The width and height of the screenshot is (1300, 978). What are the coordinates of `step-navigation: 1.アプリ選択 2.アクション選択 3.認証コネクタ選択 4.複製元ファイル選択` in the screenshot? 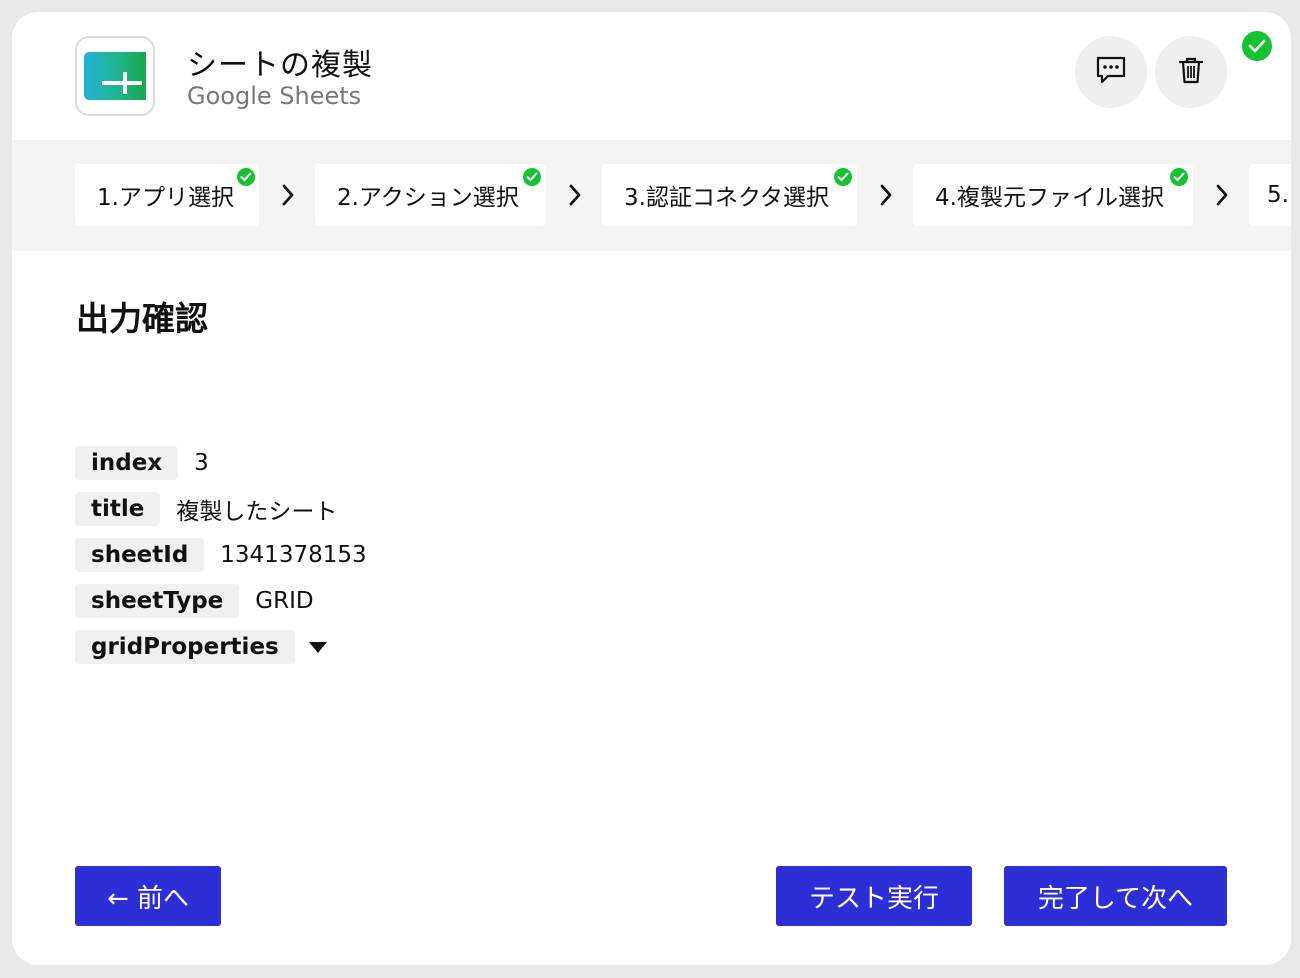 It's located at (651, 195).